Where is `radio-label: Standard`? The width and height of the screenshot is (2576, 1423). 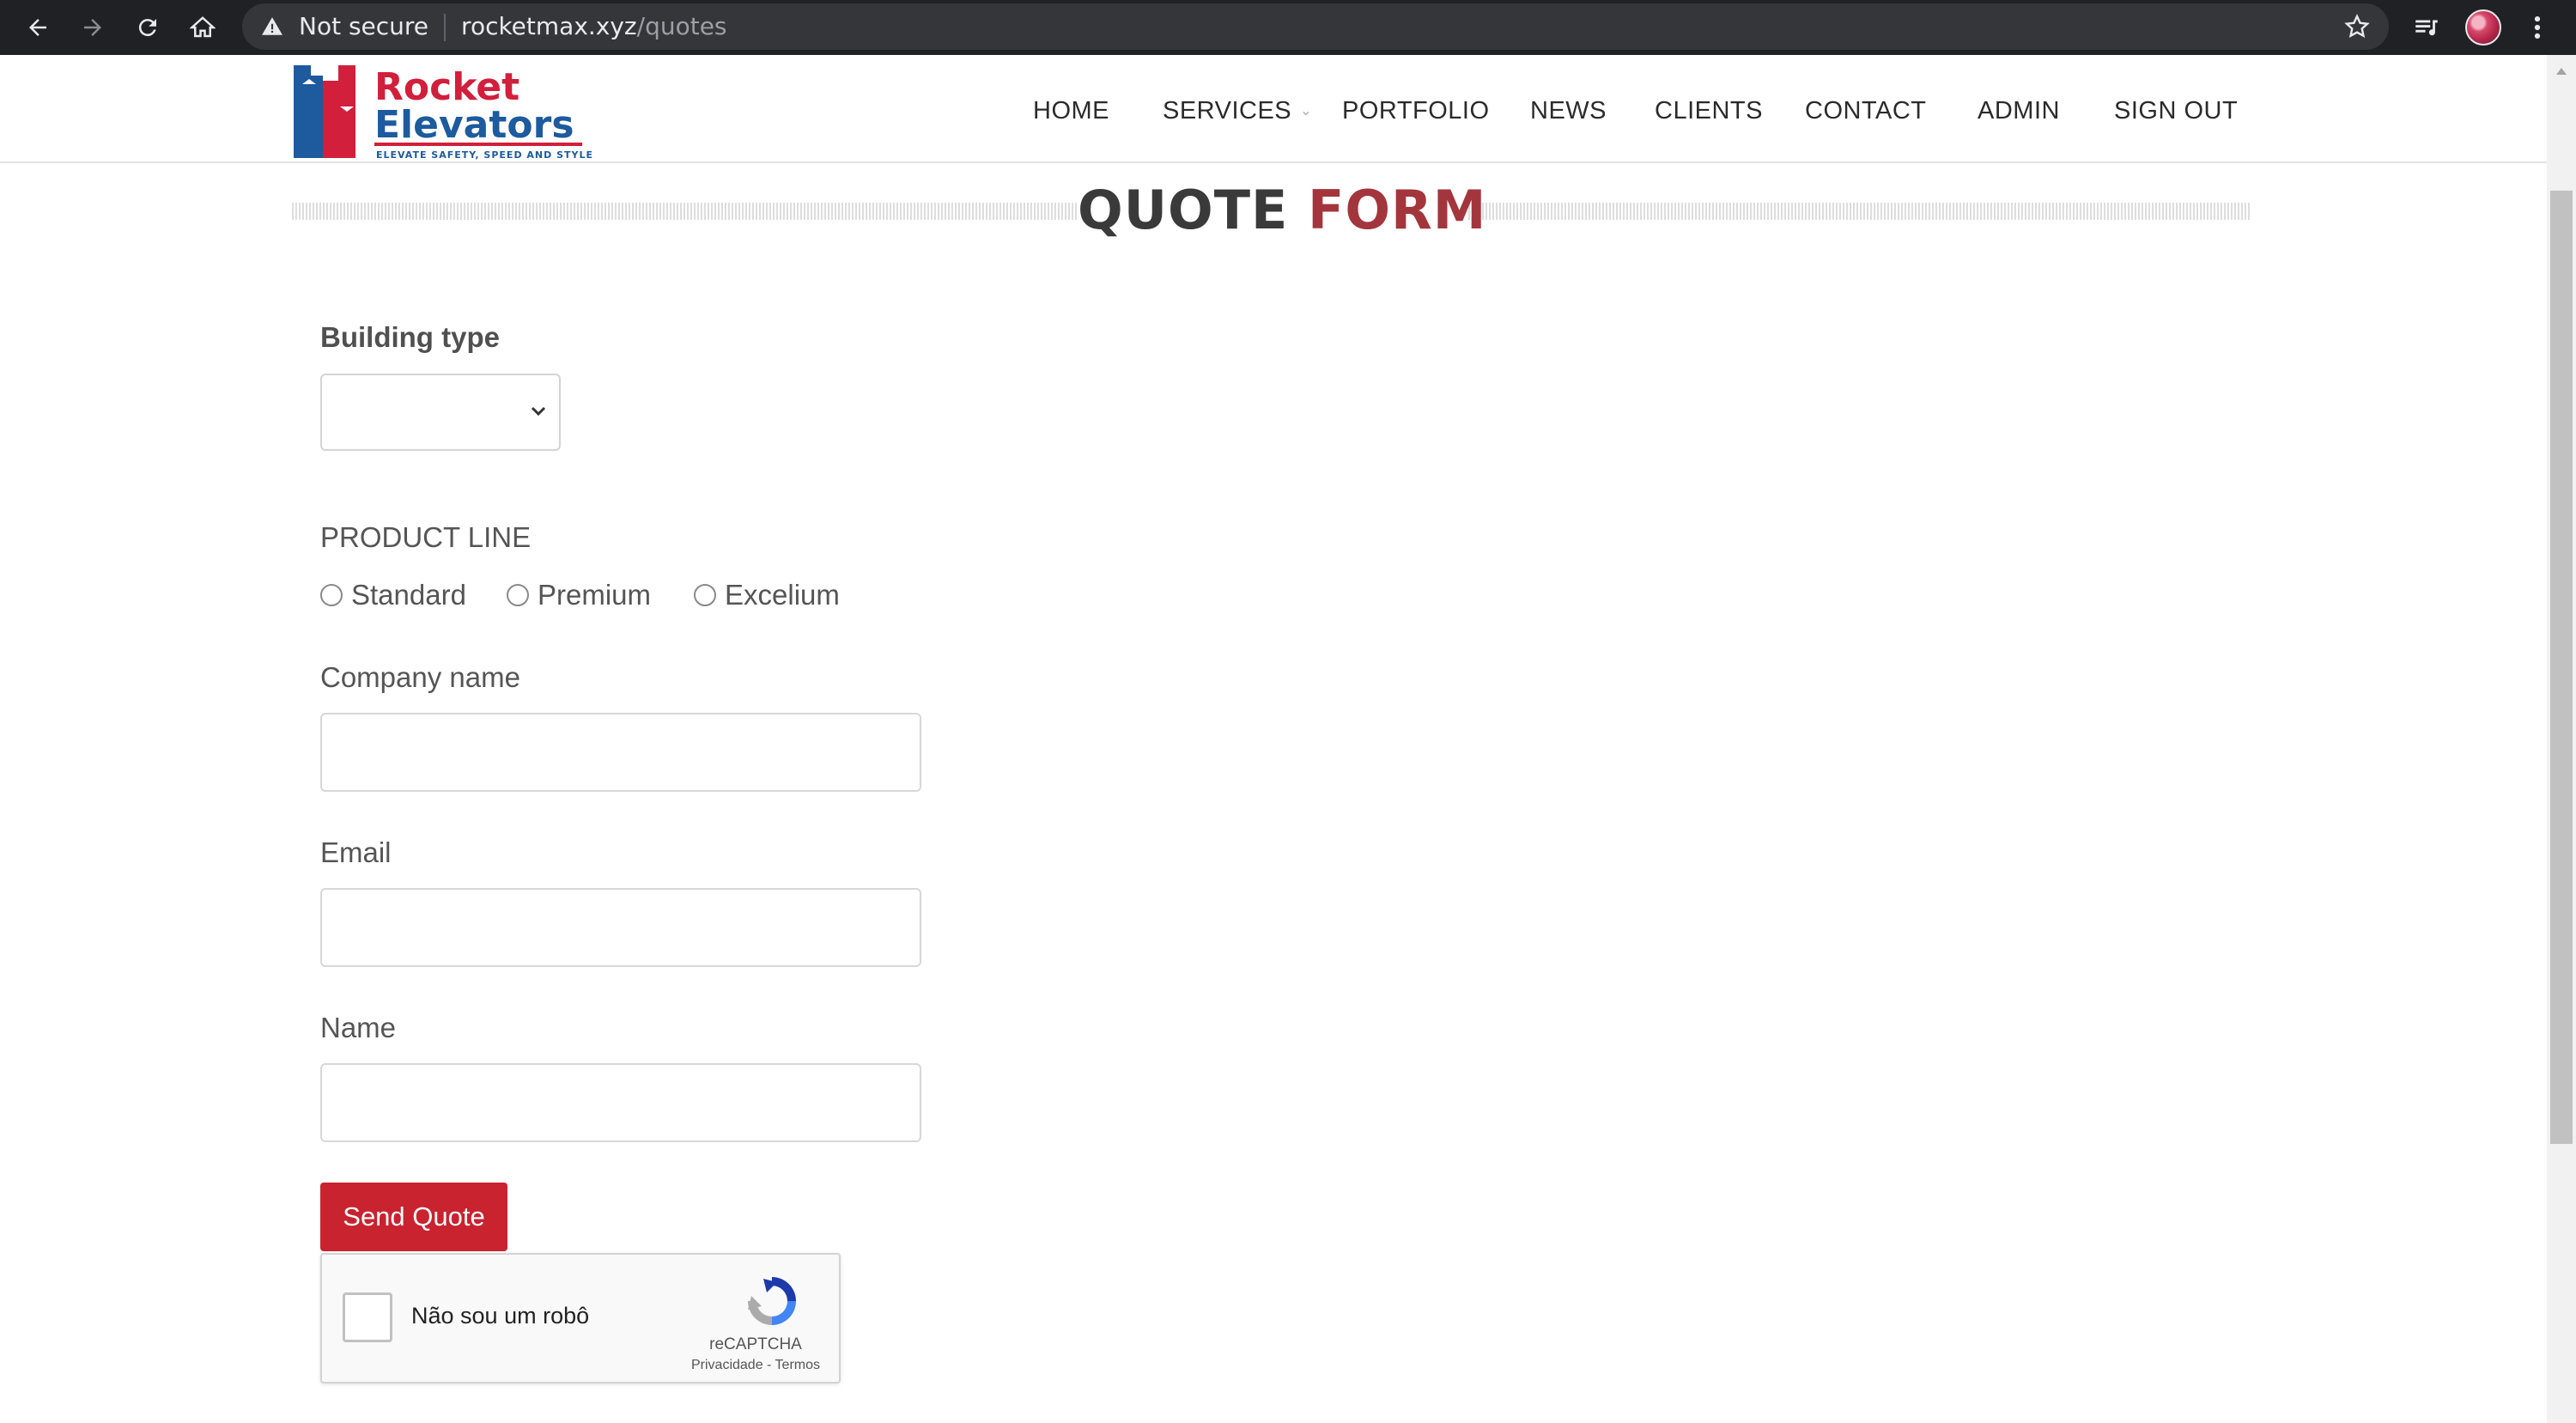
radio-label: Standard is located at coordinates (409, 595).